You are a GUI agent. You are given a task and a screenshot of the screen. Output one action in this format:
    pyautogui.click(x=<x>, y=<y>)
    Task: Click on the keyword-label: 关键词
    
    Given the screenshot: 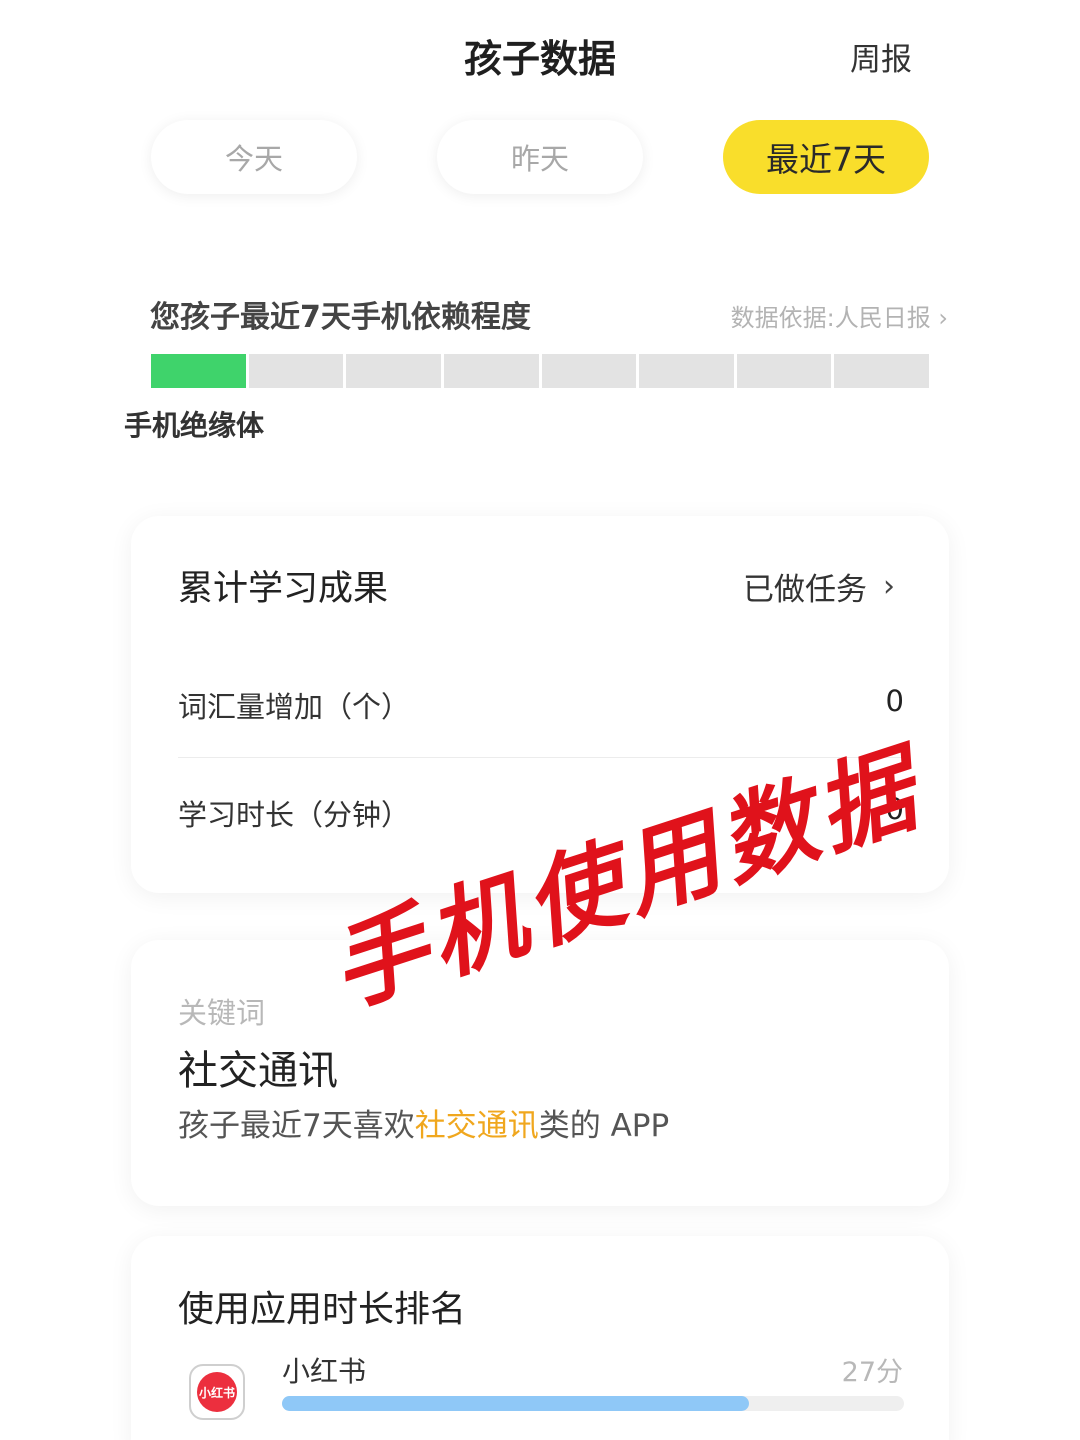 What is the action you would take?
    pyautogui.click(x=222, y=1013)
    